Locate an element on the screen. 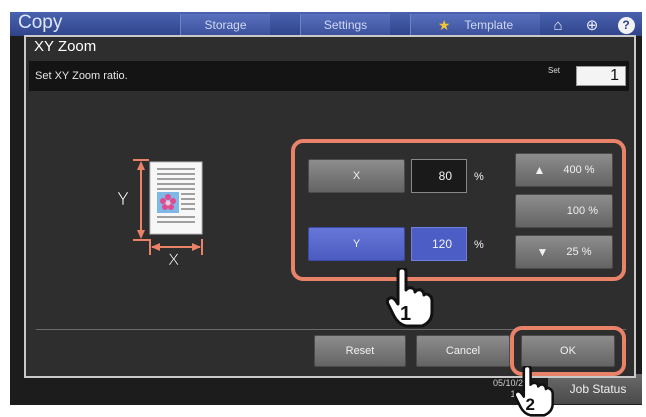 This screenshot has width=646, height=417. job-status-button: Job Status is located at coordinates (595, 389).